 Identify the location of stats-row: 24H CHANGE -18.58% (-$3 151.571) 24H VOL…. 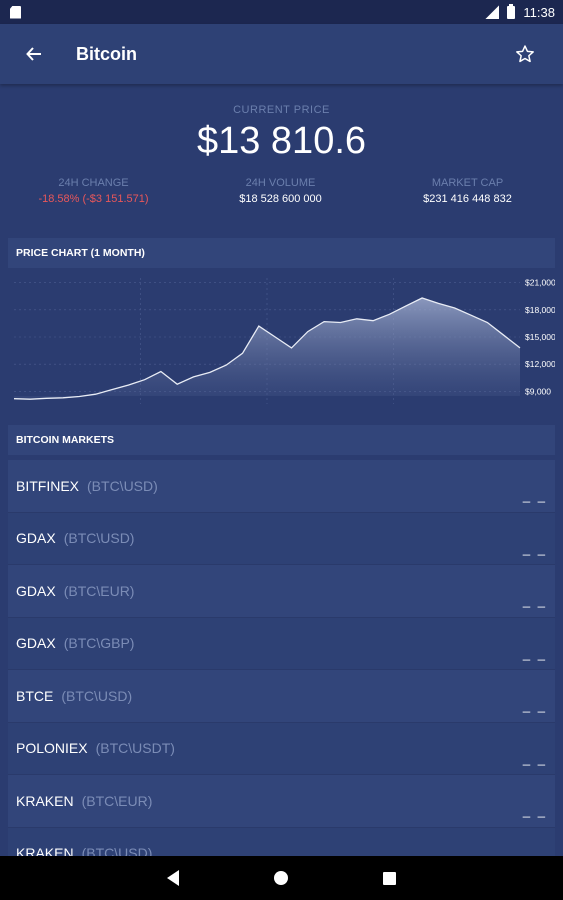
(281, 191).